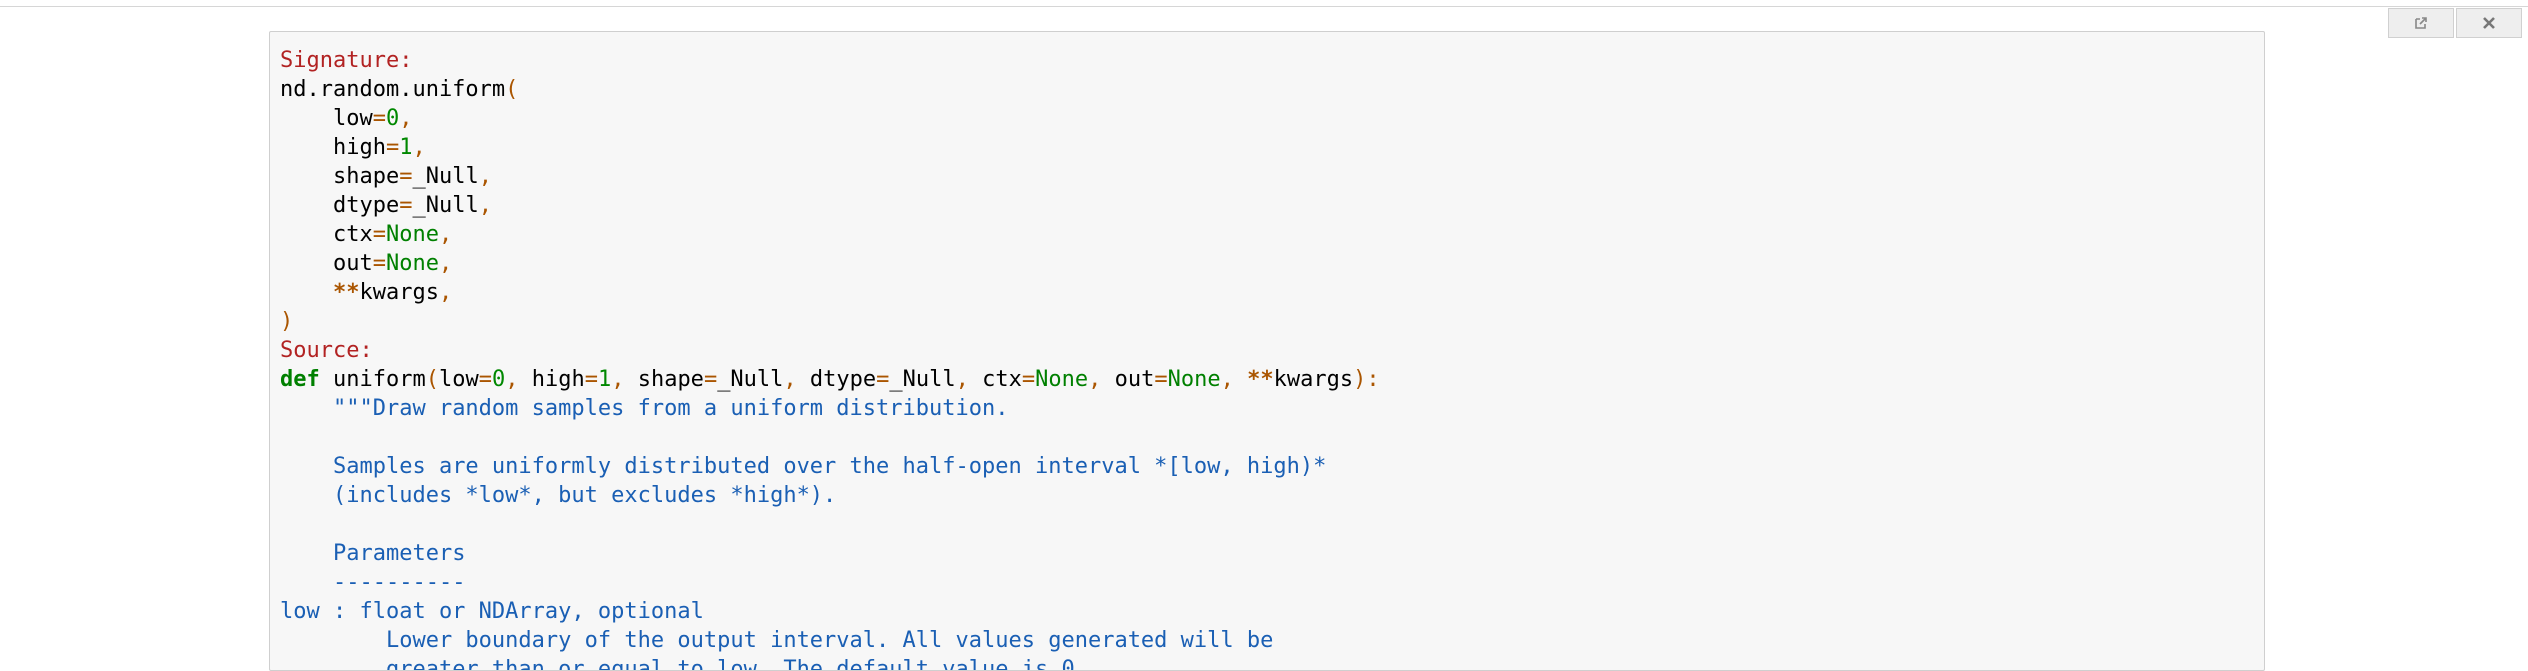  What do you see at coordinates (1264, 3) in the screenshot?
I see `notebook-top-edge` at bounding box center [1264, 3].